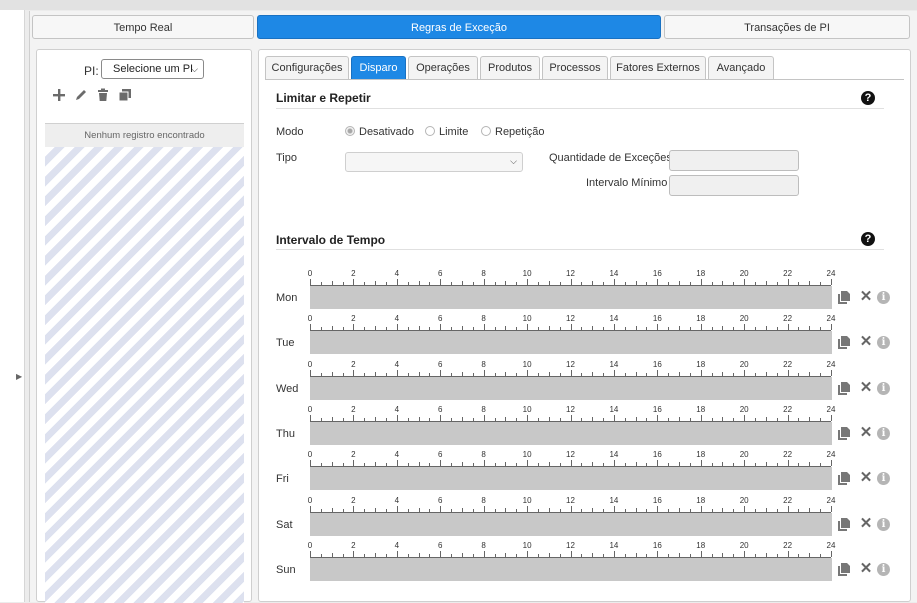  Describe the element at coordinates (19, 376) in the screenshot. I see `expand-arrow-icon: ▶` at that location.